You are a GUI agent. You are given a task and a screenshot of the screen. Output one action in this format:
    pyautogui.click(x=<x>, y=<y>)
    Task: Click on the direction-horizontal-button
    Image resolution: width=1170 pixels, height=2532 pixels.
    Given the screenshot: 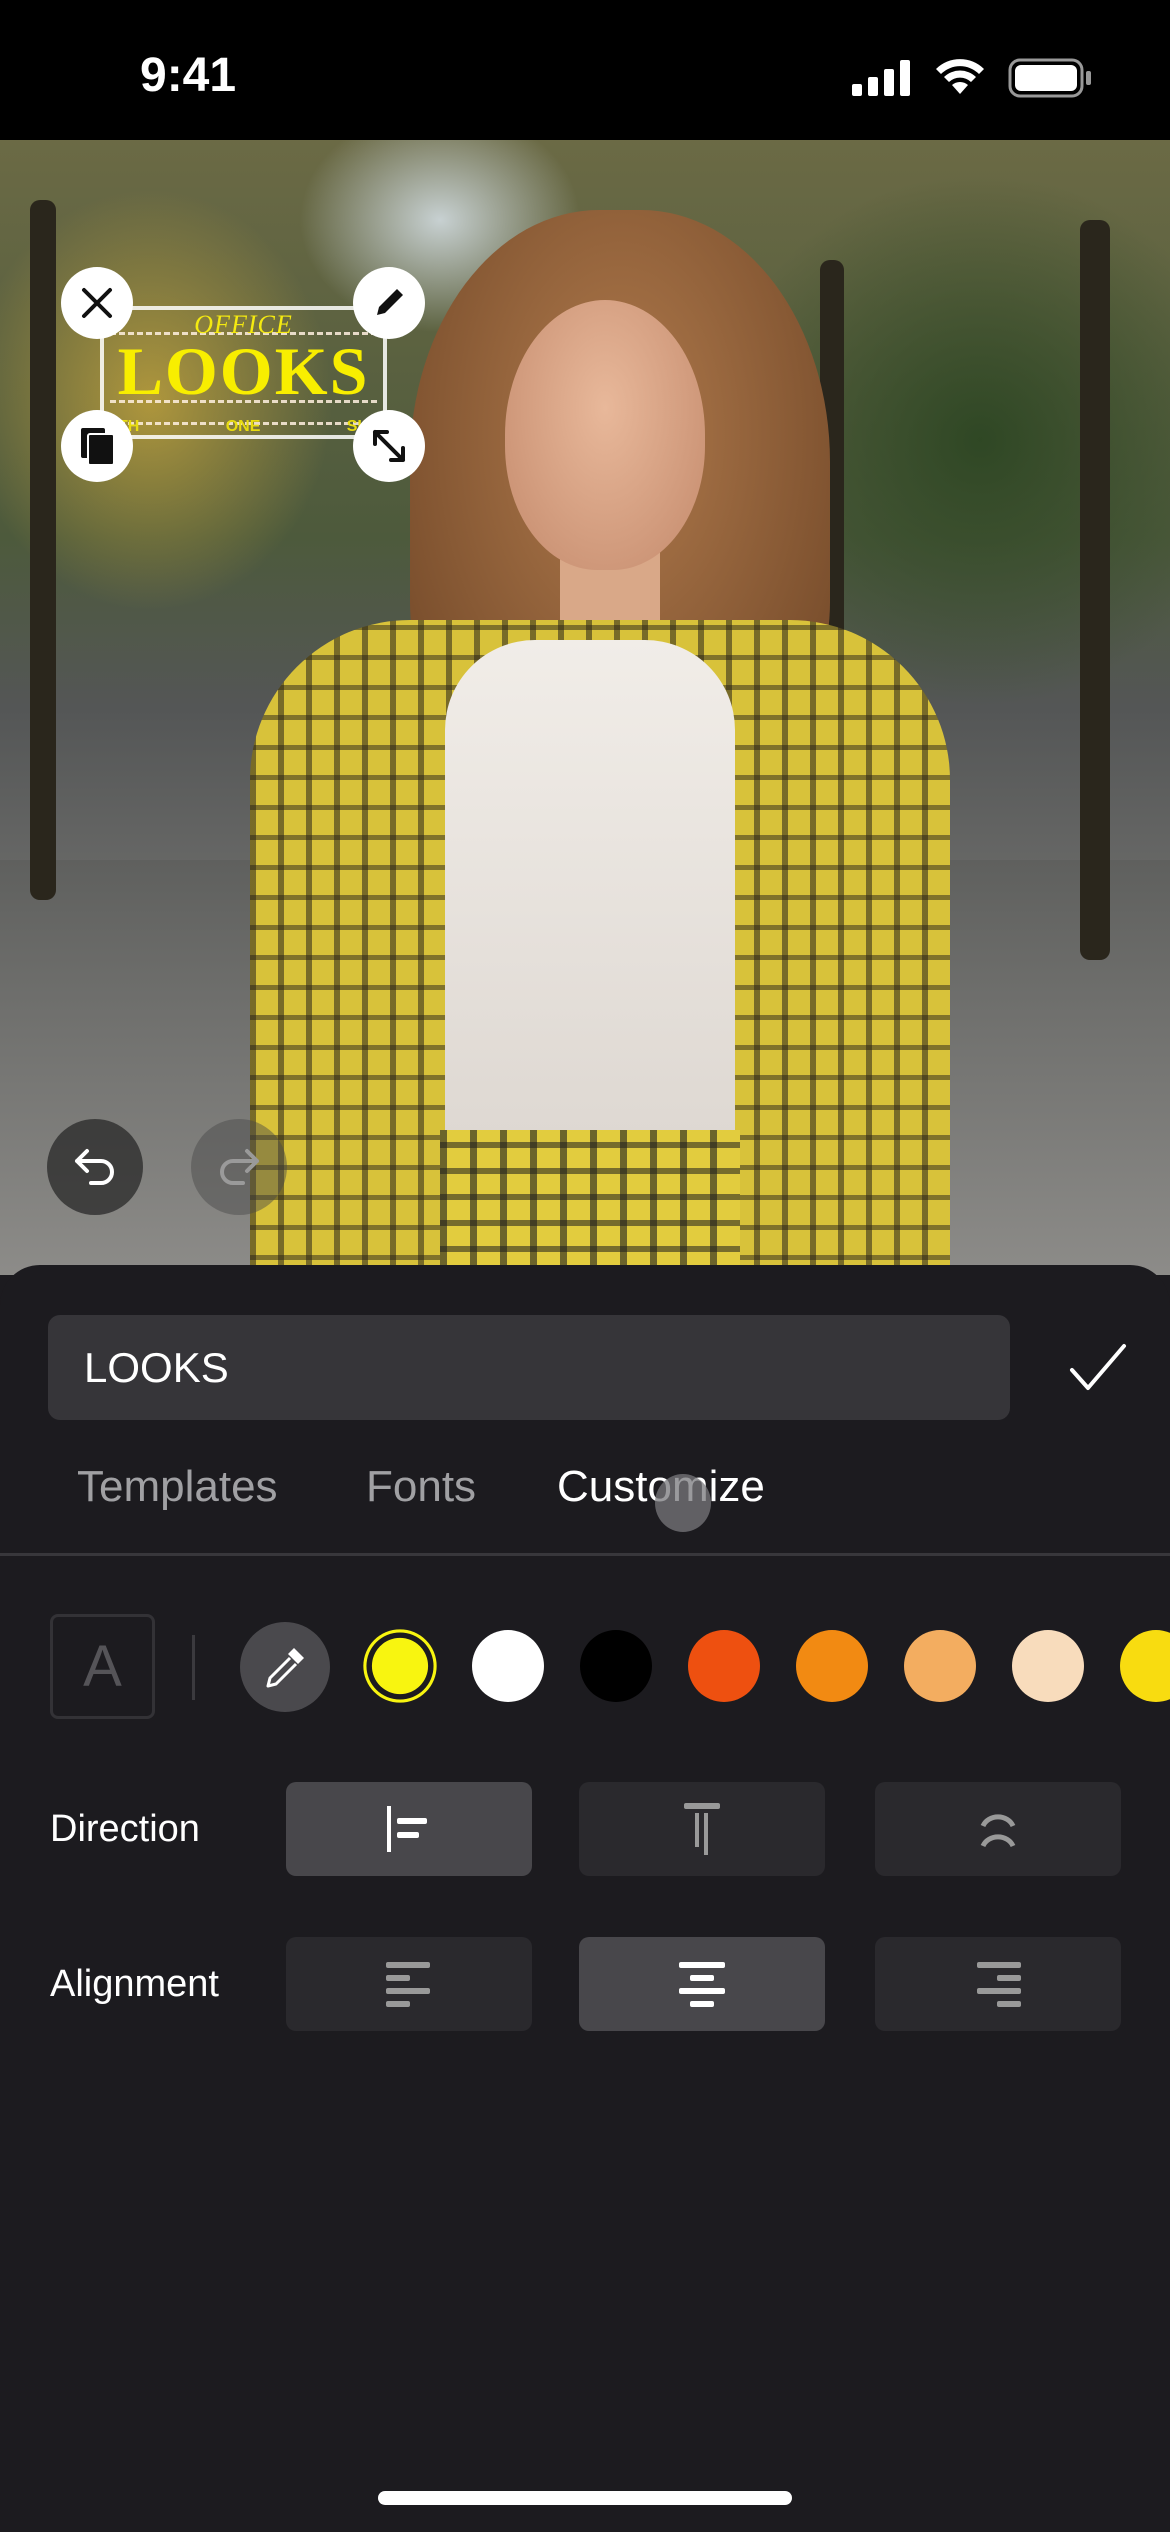 What is the action you would take?
    pyautogui.click(x=409, y=1829)
    